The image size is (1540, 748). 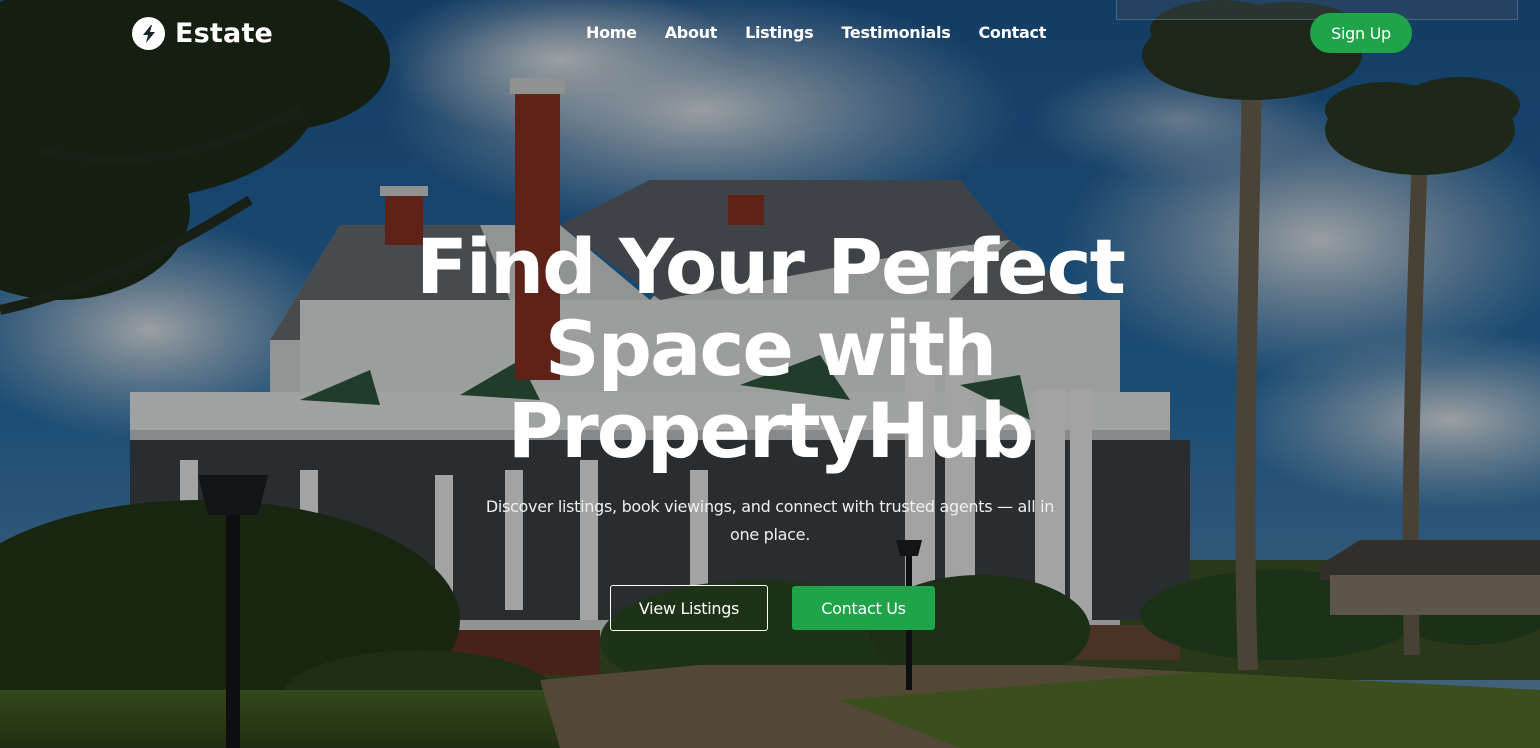 What do you see at coordinates (689, 608) in the screenshot?
I see `view-listings-button: View Listings` at bounding box center [689, 608].